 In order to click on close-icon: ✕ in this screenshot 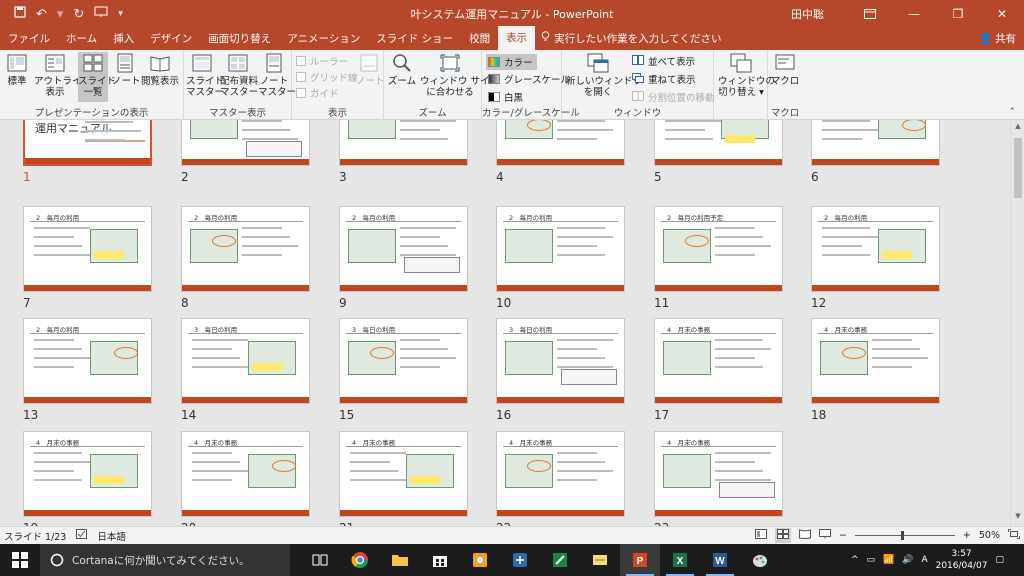, I will do `click(1002, 14)`.